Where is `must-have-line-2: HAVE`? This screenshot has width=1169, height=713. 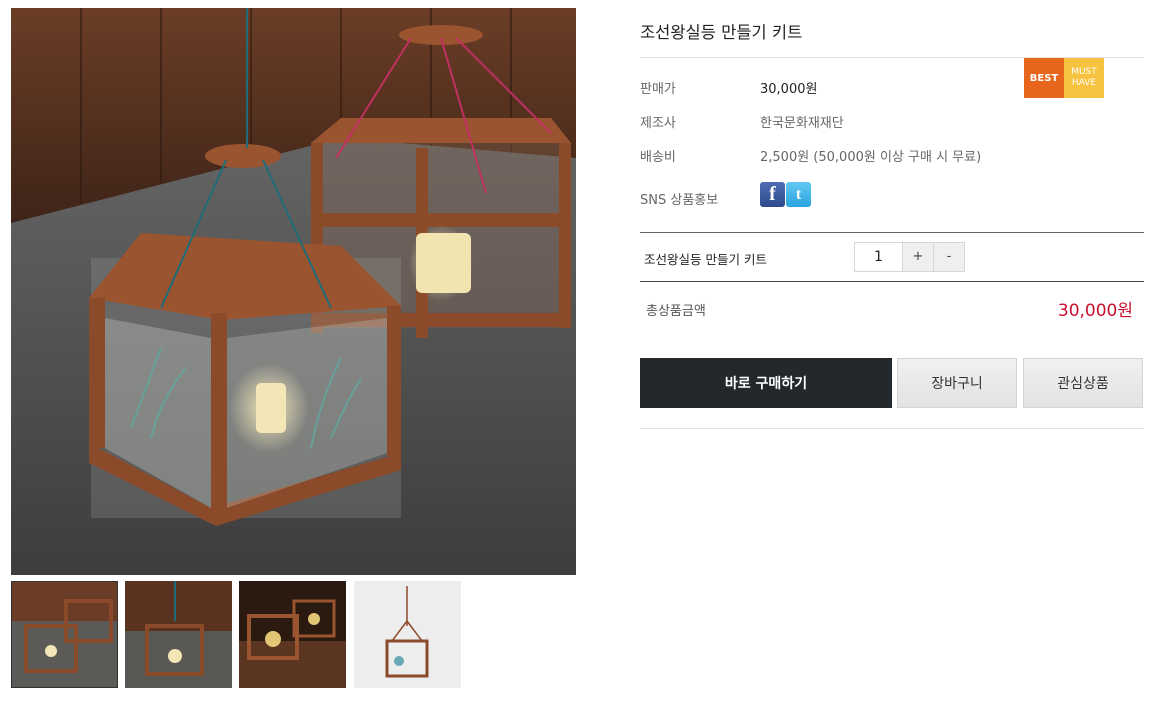 must-have-line-2: HAVE is located at coordinates (1084, 83).